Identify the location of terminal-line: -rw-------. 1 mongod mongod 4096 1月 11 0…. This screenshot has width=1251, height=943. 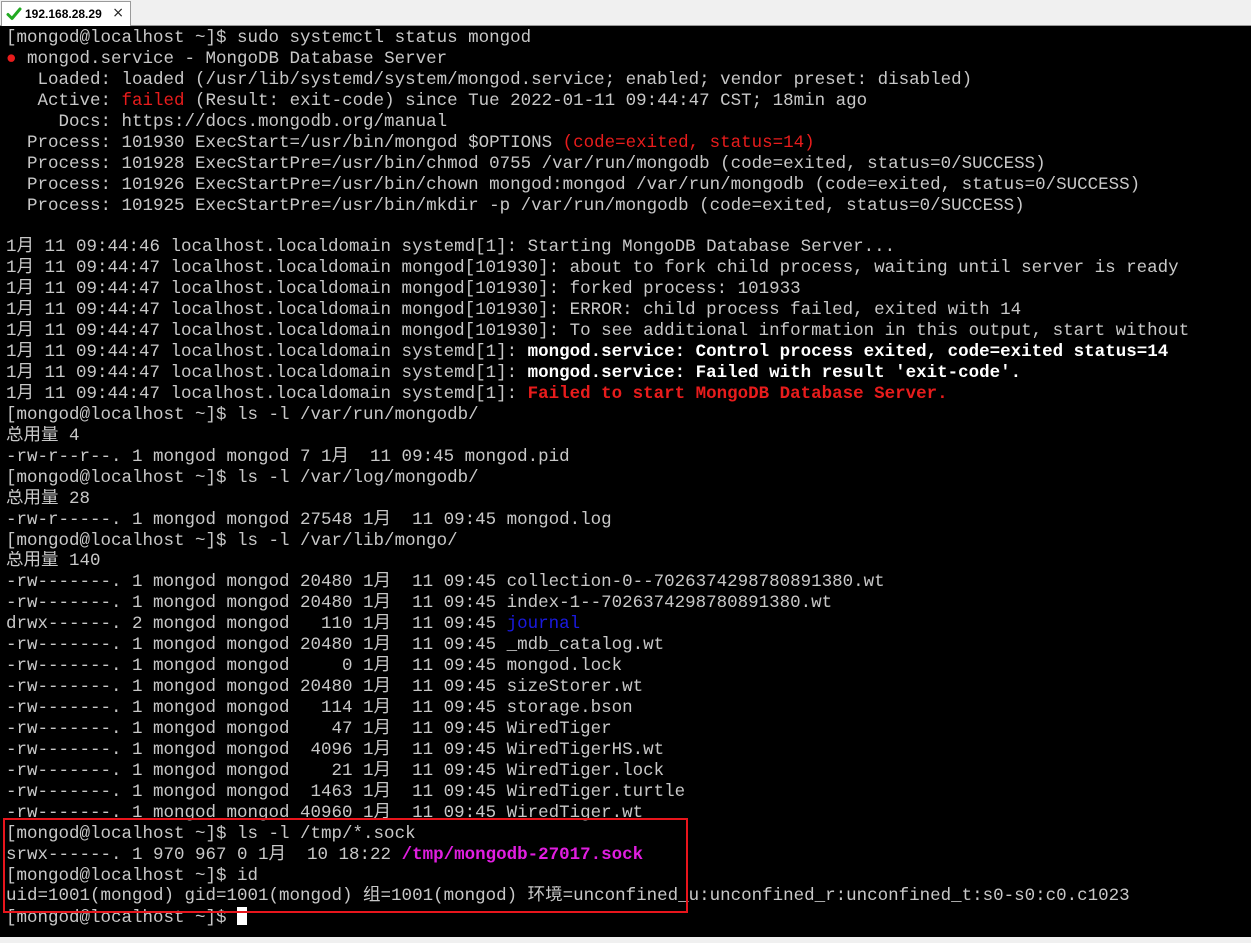
(626, 750).